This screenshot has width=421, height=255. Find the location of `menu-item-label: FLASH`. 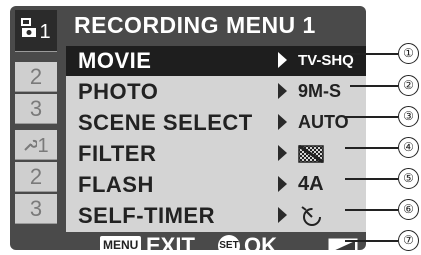

menu-item-label: FLASH is located at coordinates (116, 184).